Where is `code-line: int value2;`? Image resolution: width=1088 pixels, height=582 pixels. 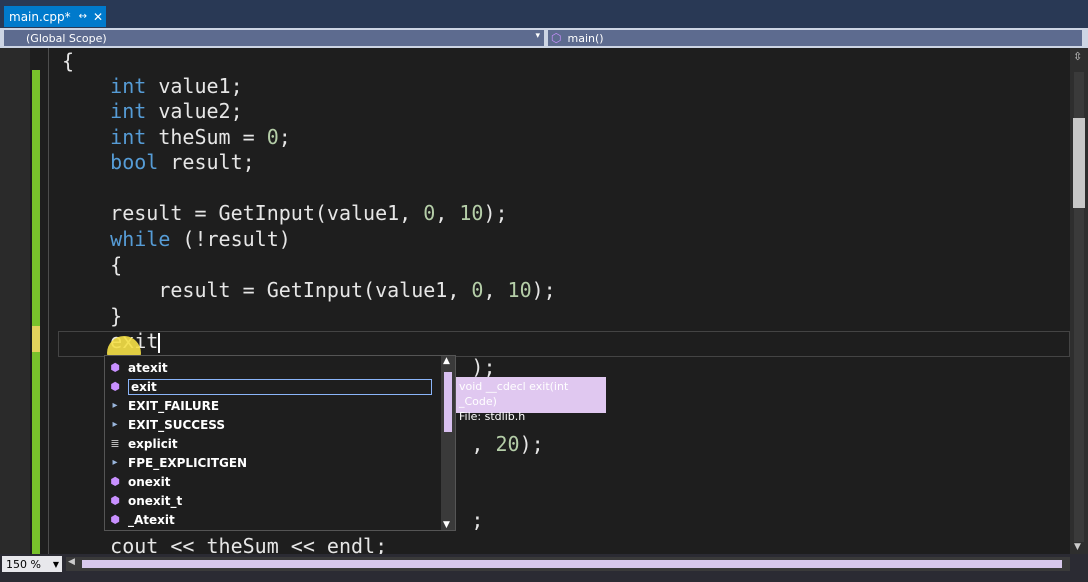 code-line: int value2; is located at coordinates (152, 111).